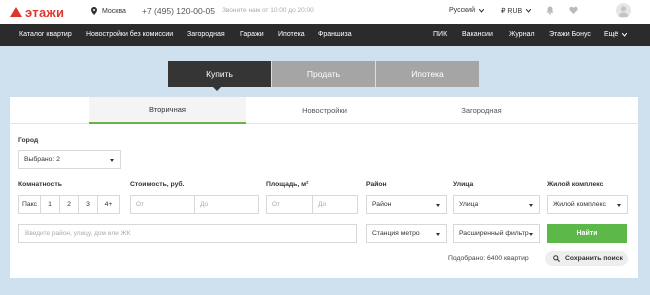 This screenshot has width=650, height=295. I want to click on search-icon, so click(556, 258).